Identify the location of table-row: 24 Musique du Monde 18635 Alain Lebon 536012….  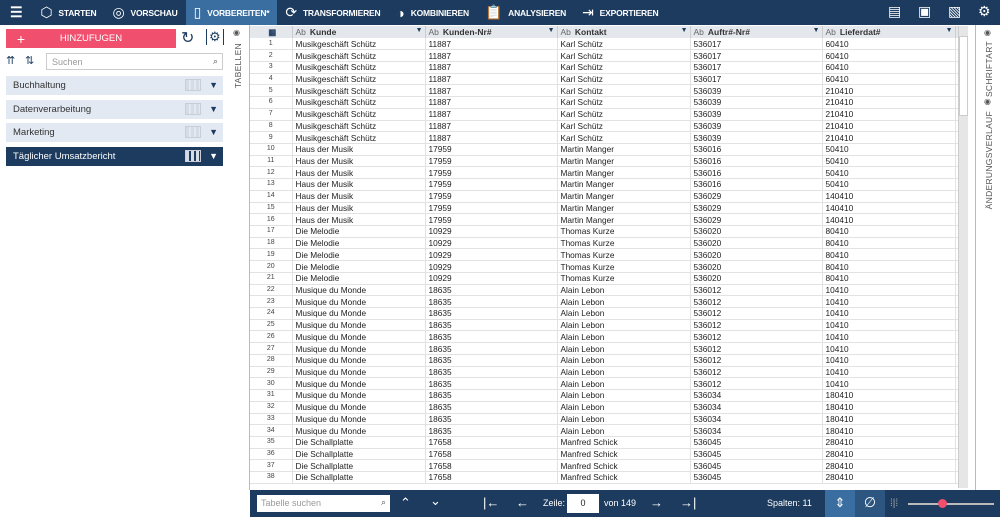
(609, 313).